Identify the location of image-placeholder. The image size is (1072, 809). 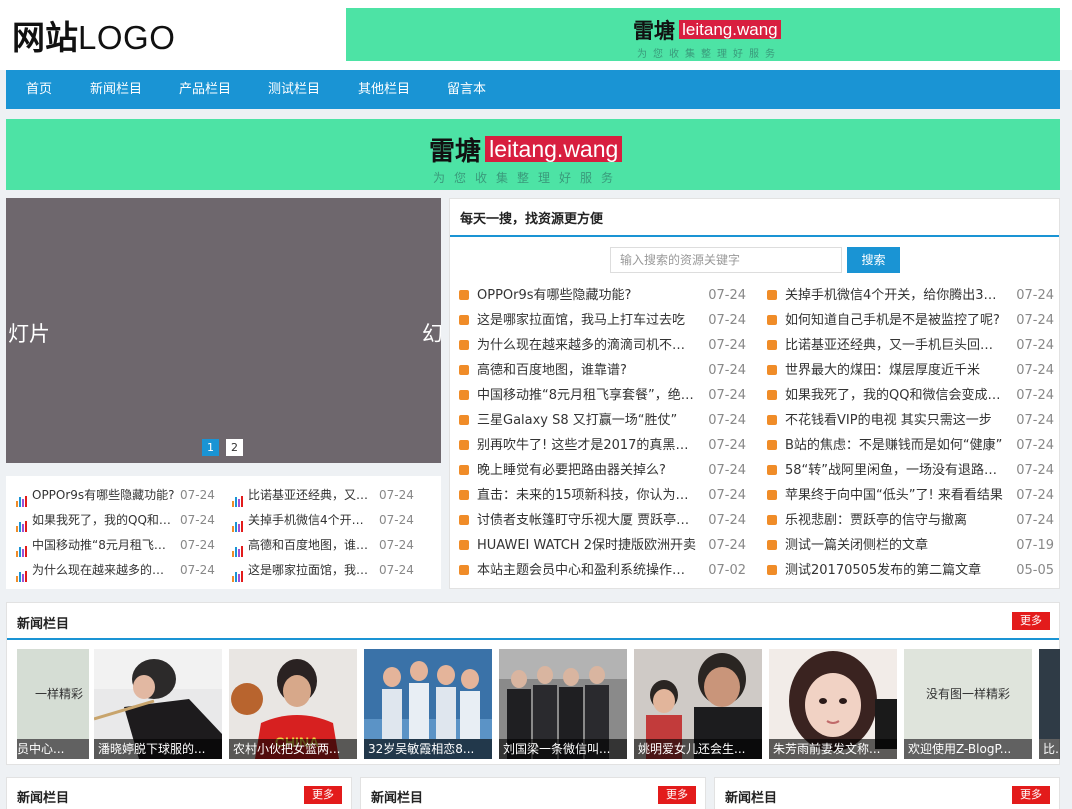
(1049, 694).